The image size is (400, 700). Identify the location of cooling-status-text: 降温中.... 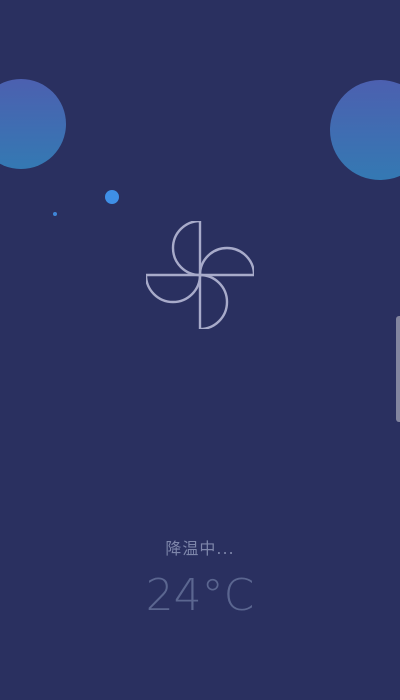
(200, 548).